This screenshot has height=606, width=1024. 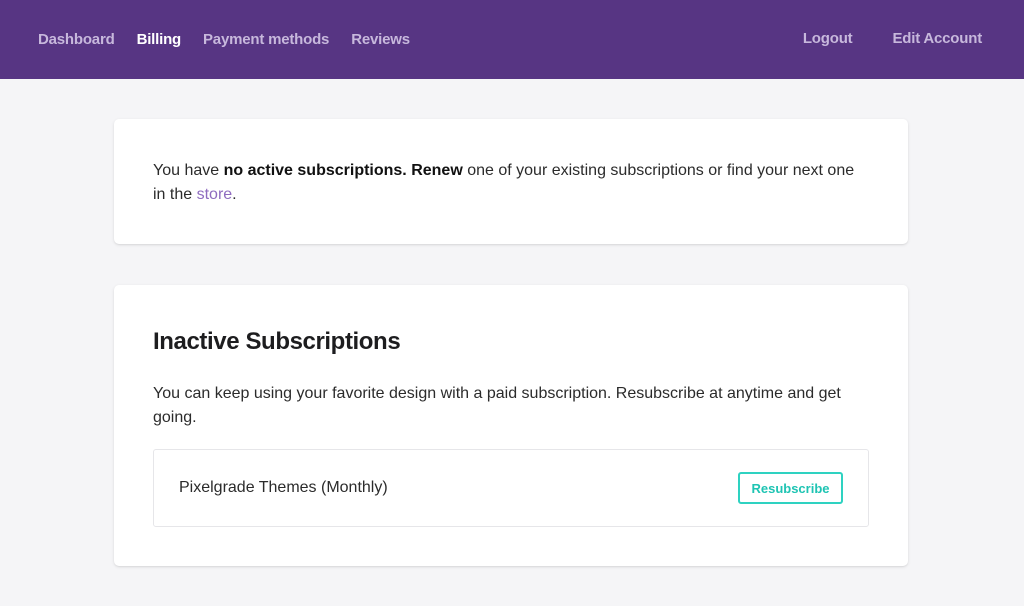 What do you see at coordinates (277, 341) in the screenshot?
I see `inactive-subscriptions-title: Inactive Subscriptions` at bounding box center [277, 341].